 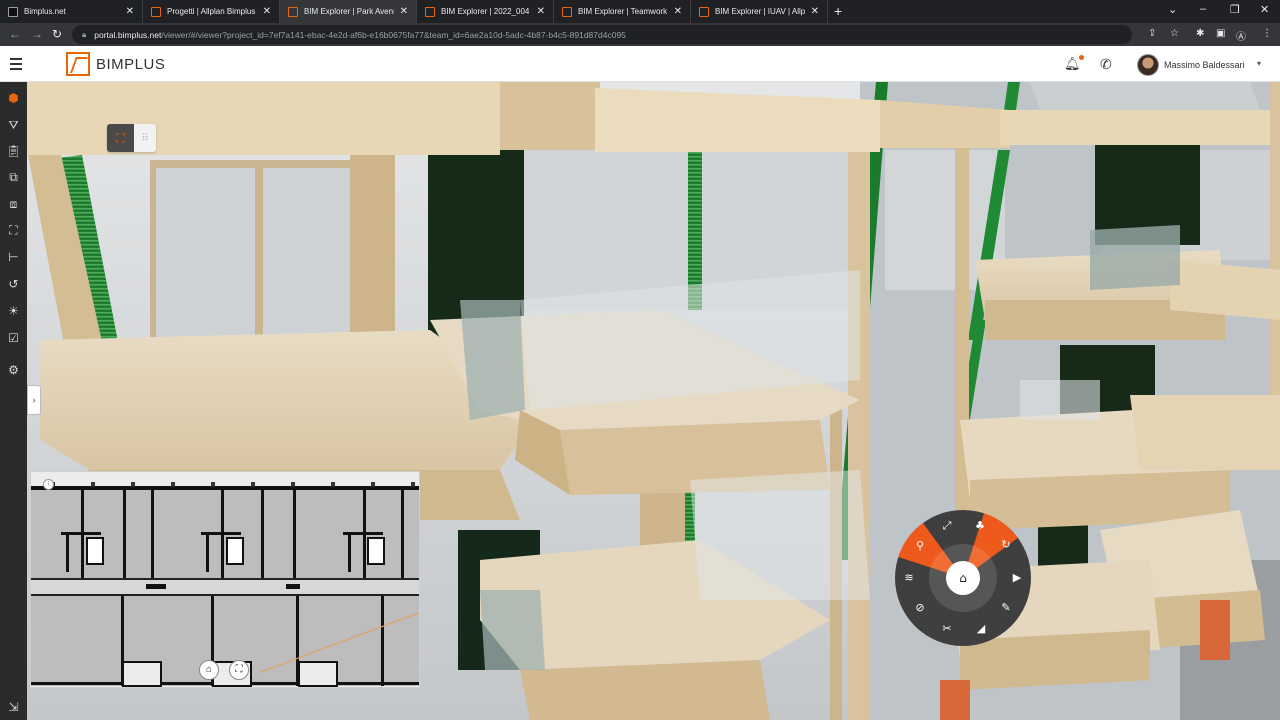 I want to click on tree-icon: ⊢, so click(x=13, y=257).